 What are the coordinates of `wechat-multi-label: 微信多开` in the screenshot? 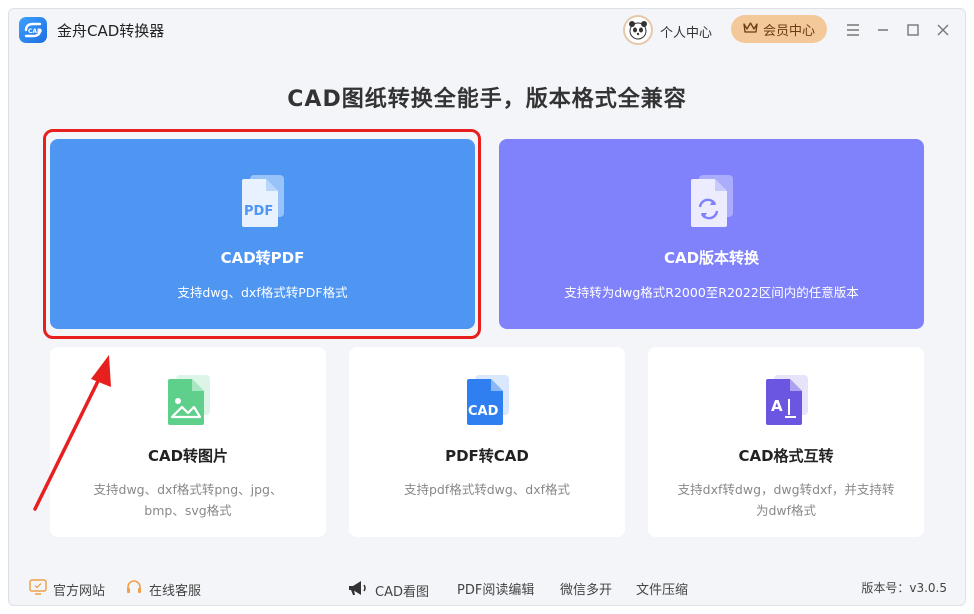 It's located at (586, 590).